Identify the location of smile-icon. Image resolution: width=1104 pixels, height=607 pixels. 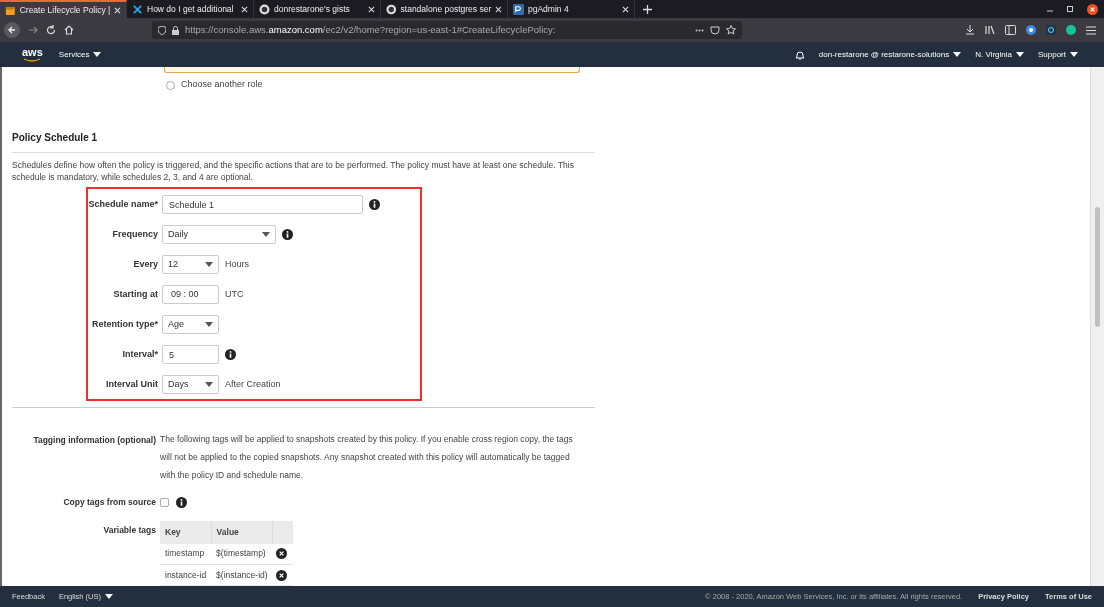
(32, 60).